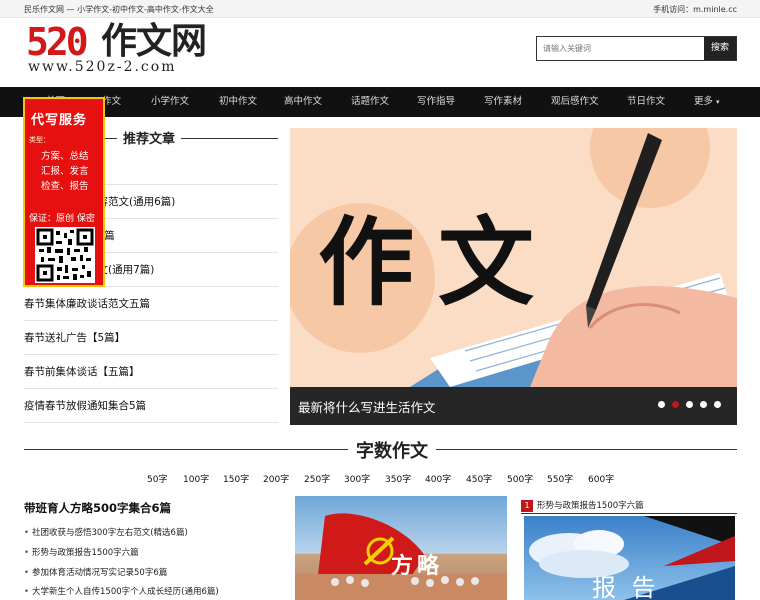 The width and height of the screenshot is (760, 600). Describe the element at coordinates (718, 102) in the screenshot. I see `chevron-down-icon: ▾` at that location.